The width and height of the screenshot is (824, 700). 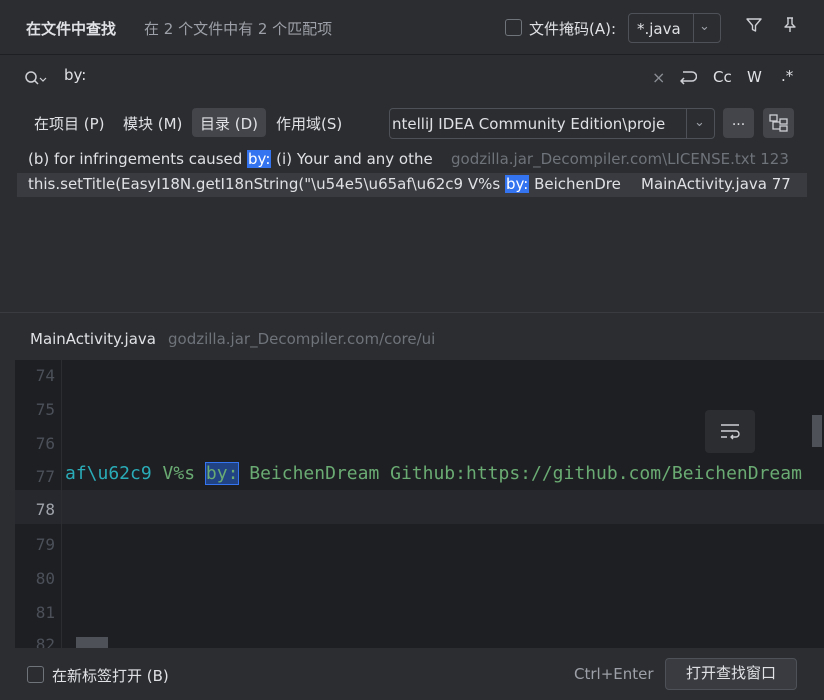 What do you see at coordinates (687, 79) in the screenshot?
I see `new-line-icon` at bounding box center [687, 79].